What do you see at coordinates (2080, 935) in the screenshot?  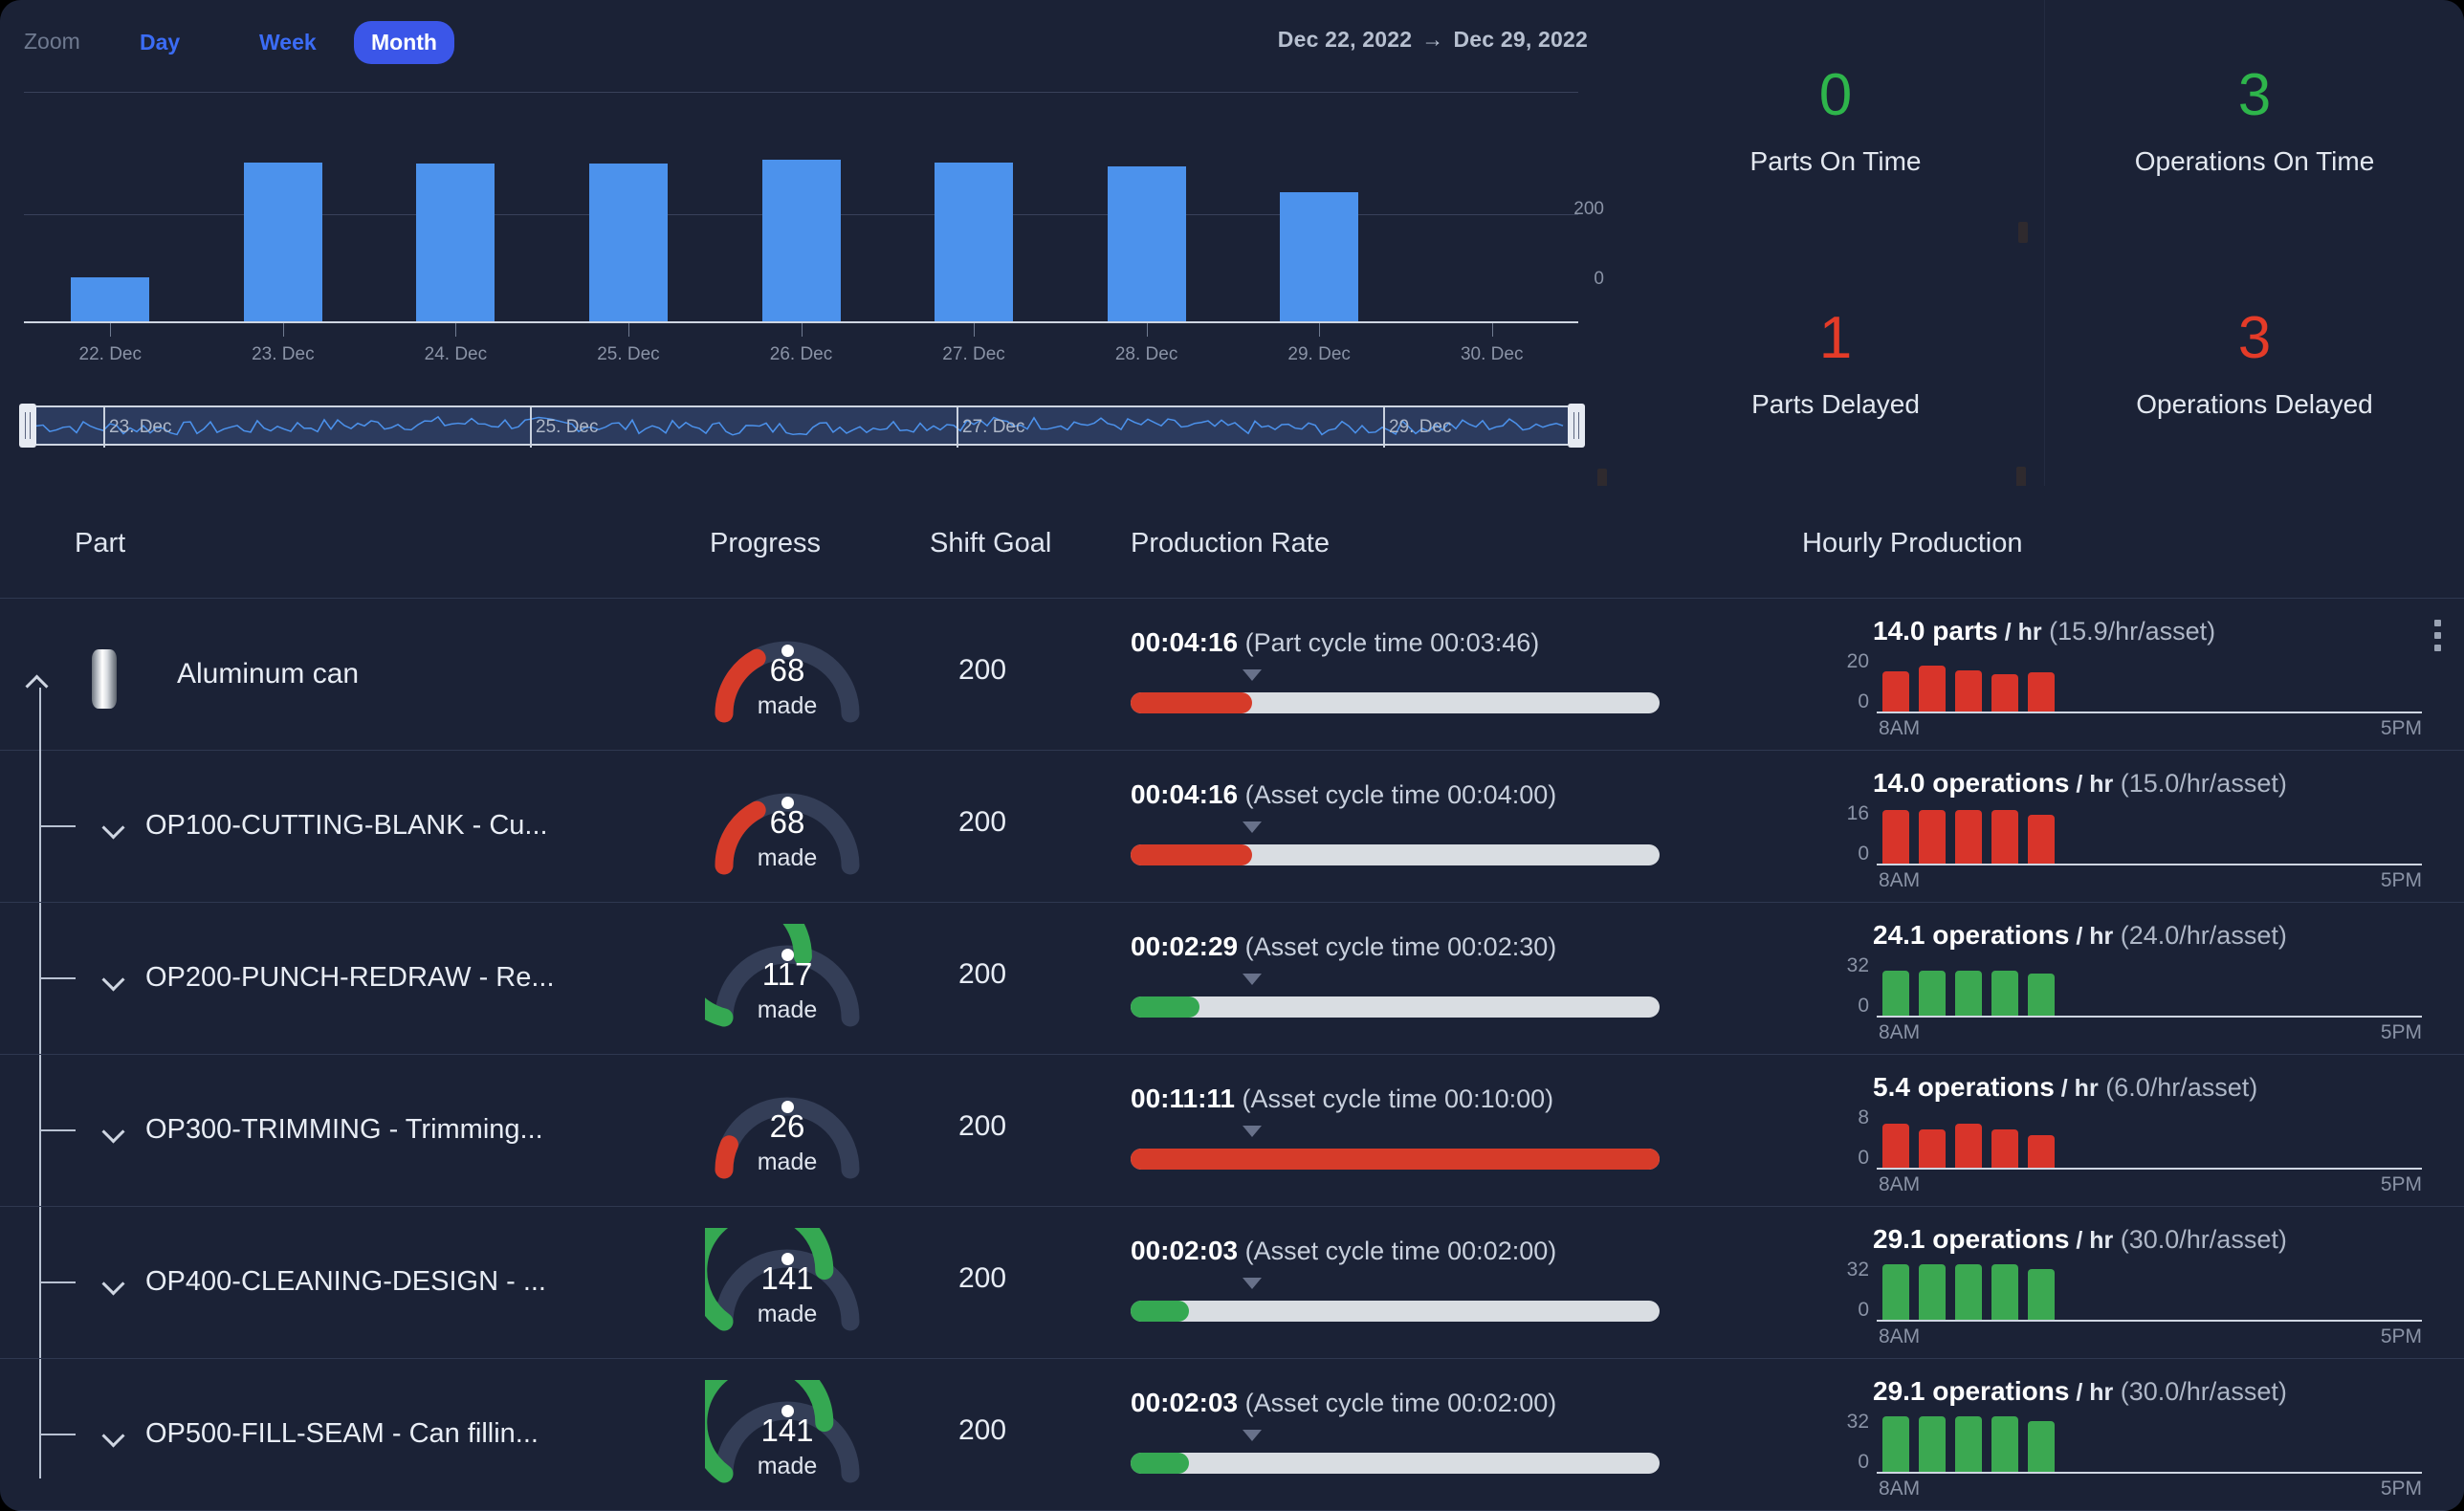 I see `hourly-production-title: 24.1 operations / hr (24.0/hr/asset)` at bounding box center [2080, 935].